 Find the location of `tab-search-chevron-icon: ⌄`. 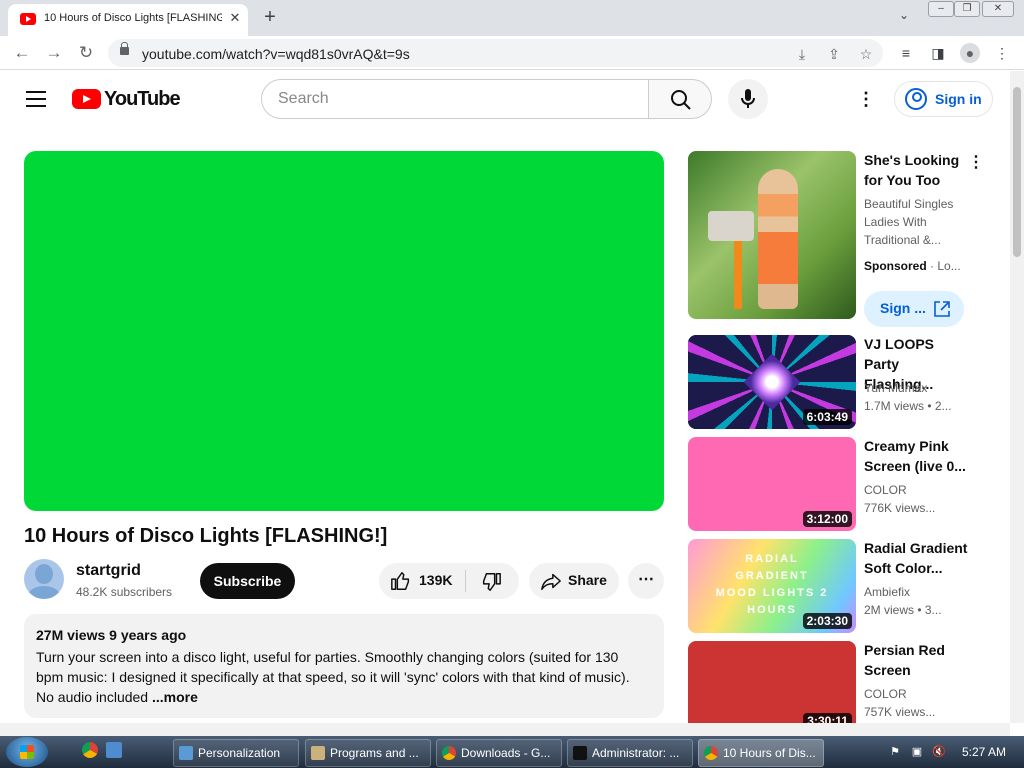

tab-search-chevron-icon: ⌄ is located at coordinates (904, 18).